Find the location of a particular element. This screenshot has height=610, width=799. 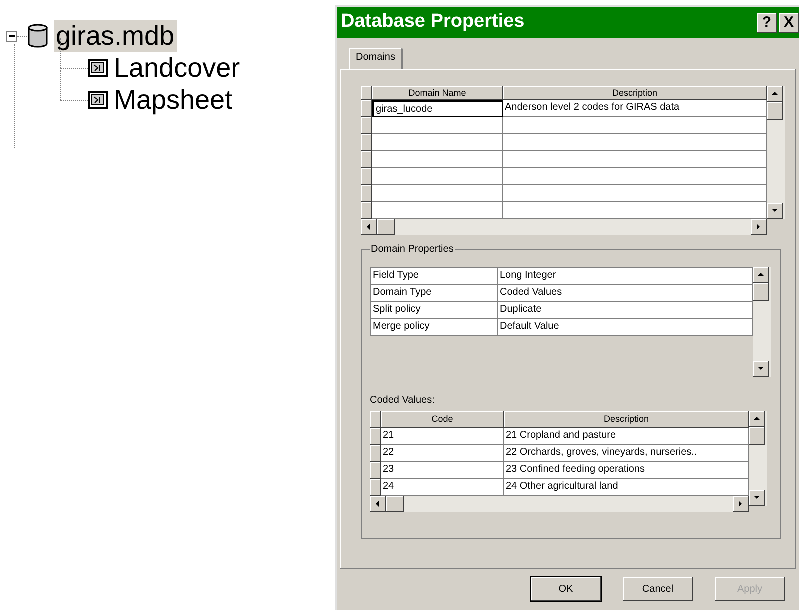

coded-values-label: Coded Values: is located at coordinates (403, 401).